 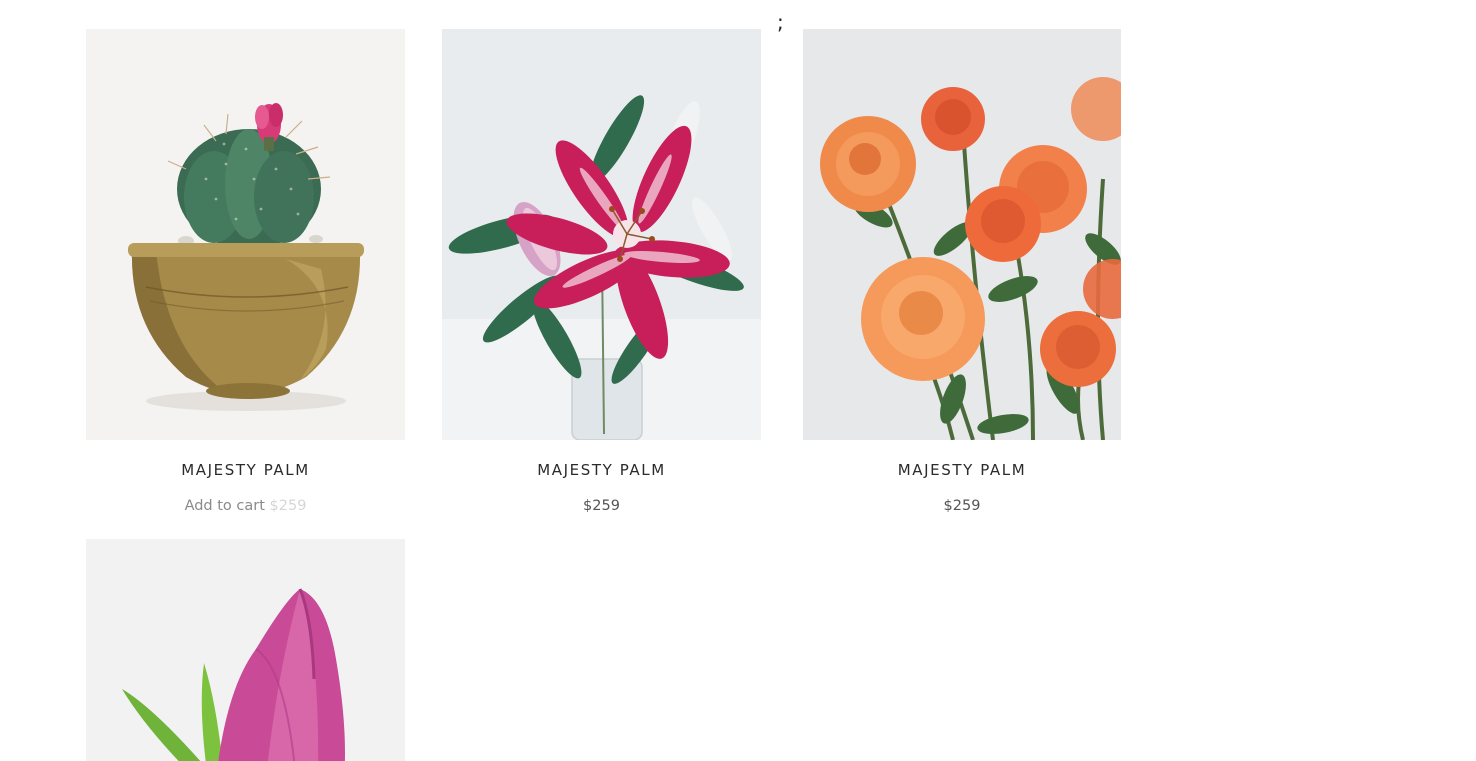 I want to click on cactus-brass-pot-image, so click(x=245, y=234).